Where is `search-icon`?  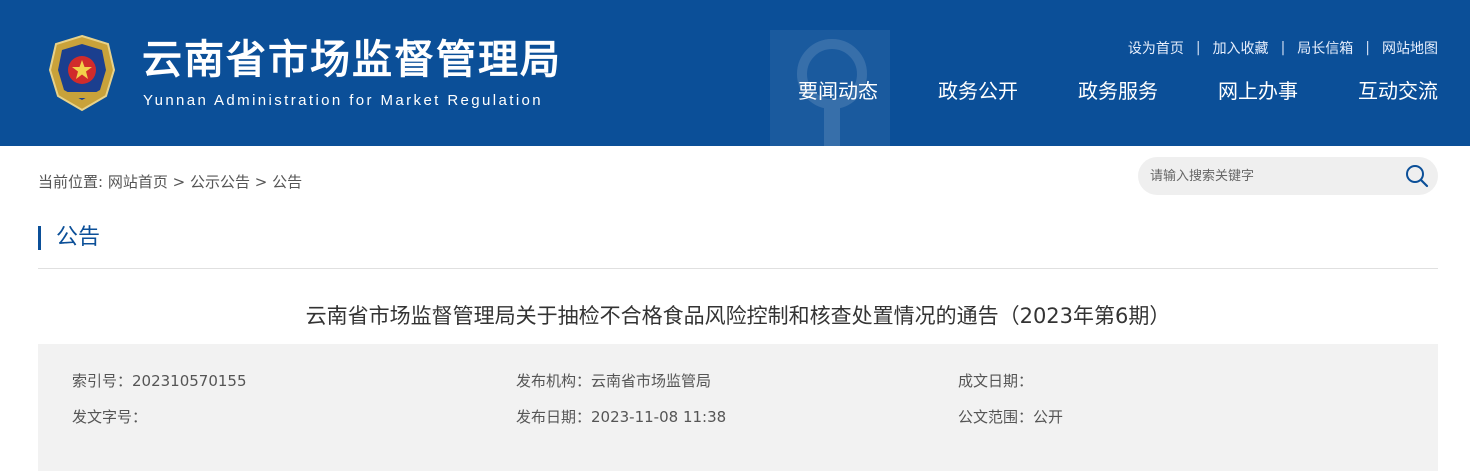 search-icon is located at coordinates (1417, 176).